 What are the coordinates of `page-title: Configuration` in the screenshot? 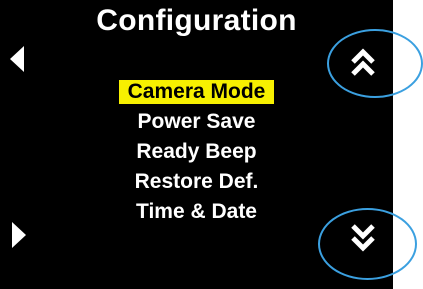 It's located at (196, 20).